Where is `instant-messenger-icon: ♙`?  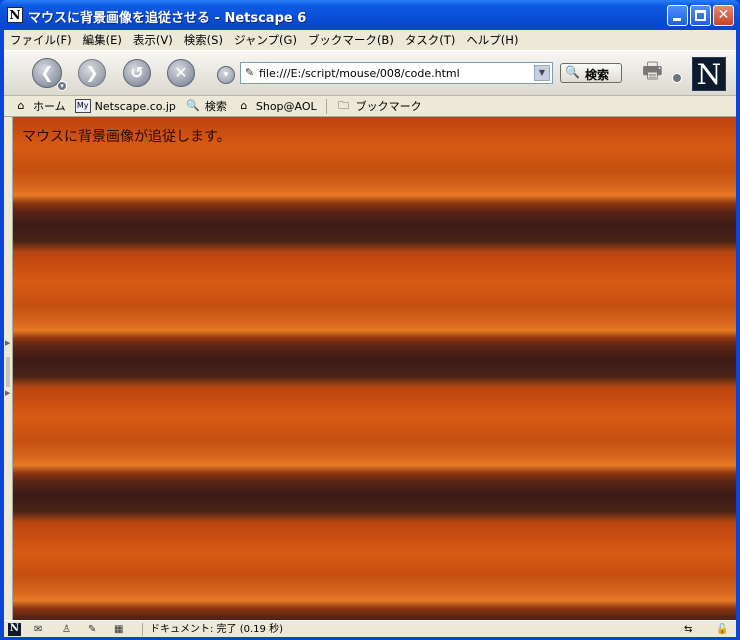
instant-messenger-icon: ♙ is located at coordinates (66, 629).